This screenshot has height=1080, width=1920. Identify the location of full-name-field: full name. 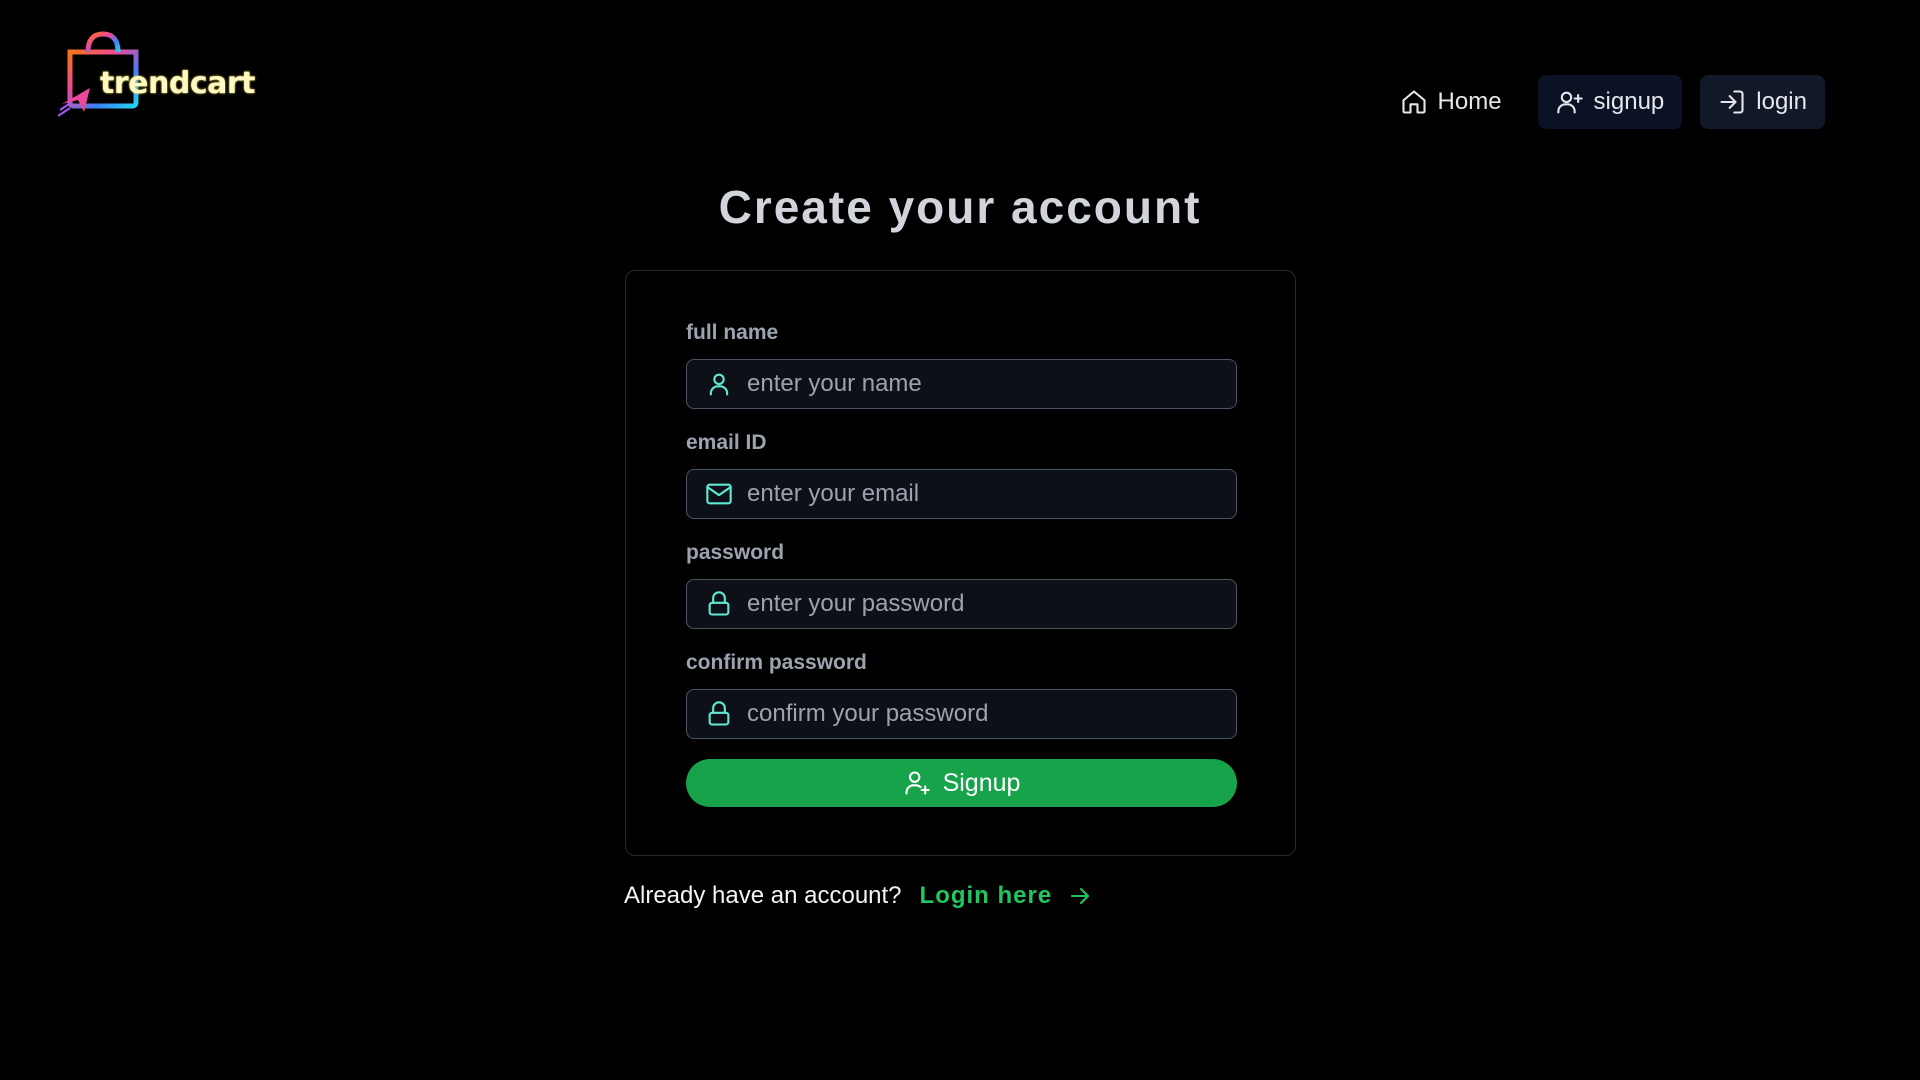
(961, 365).